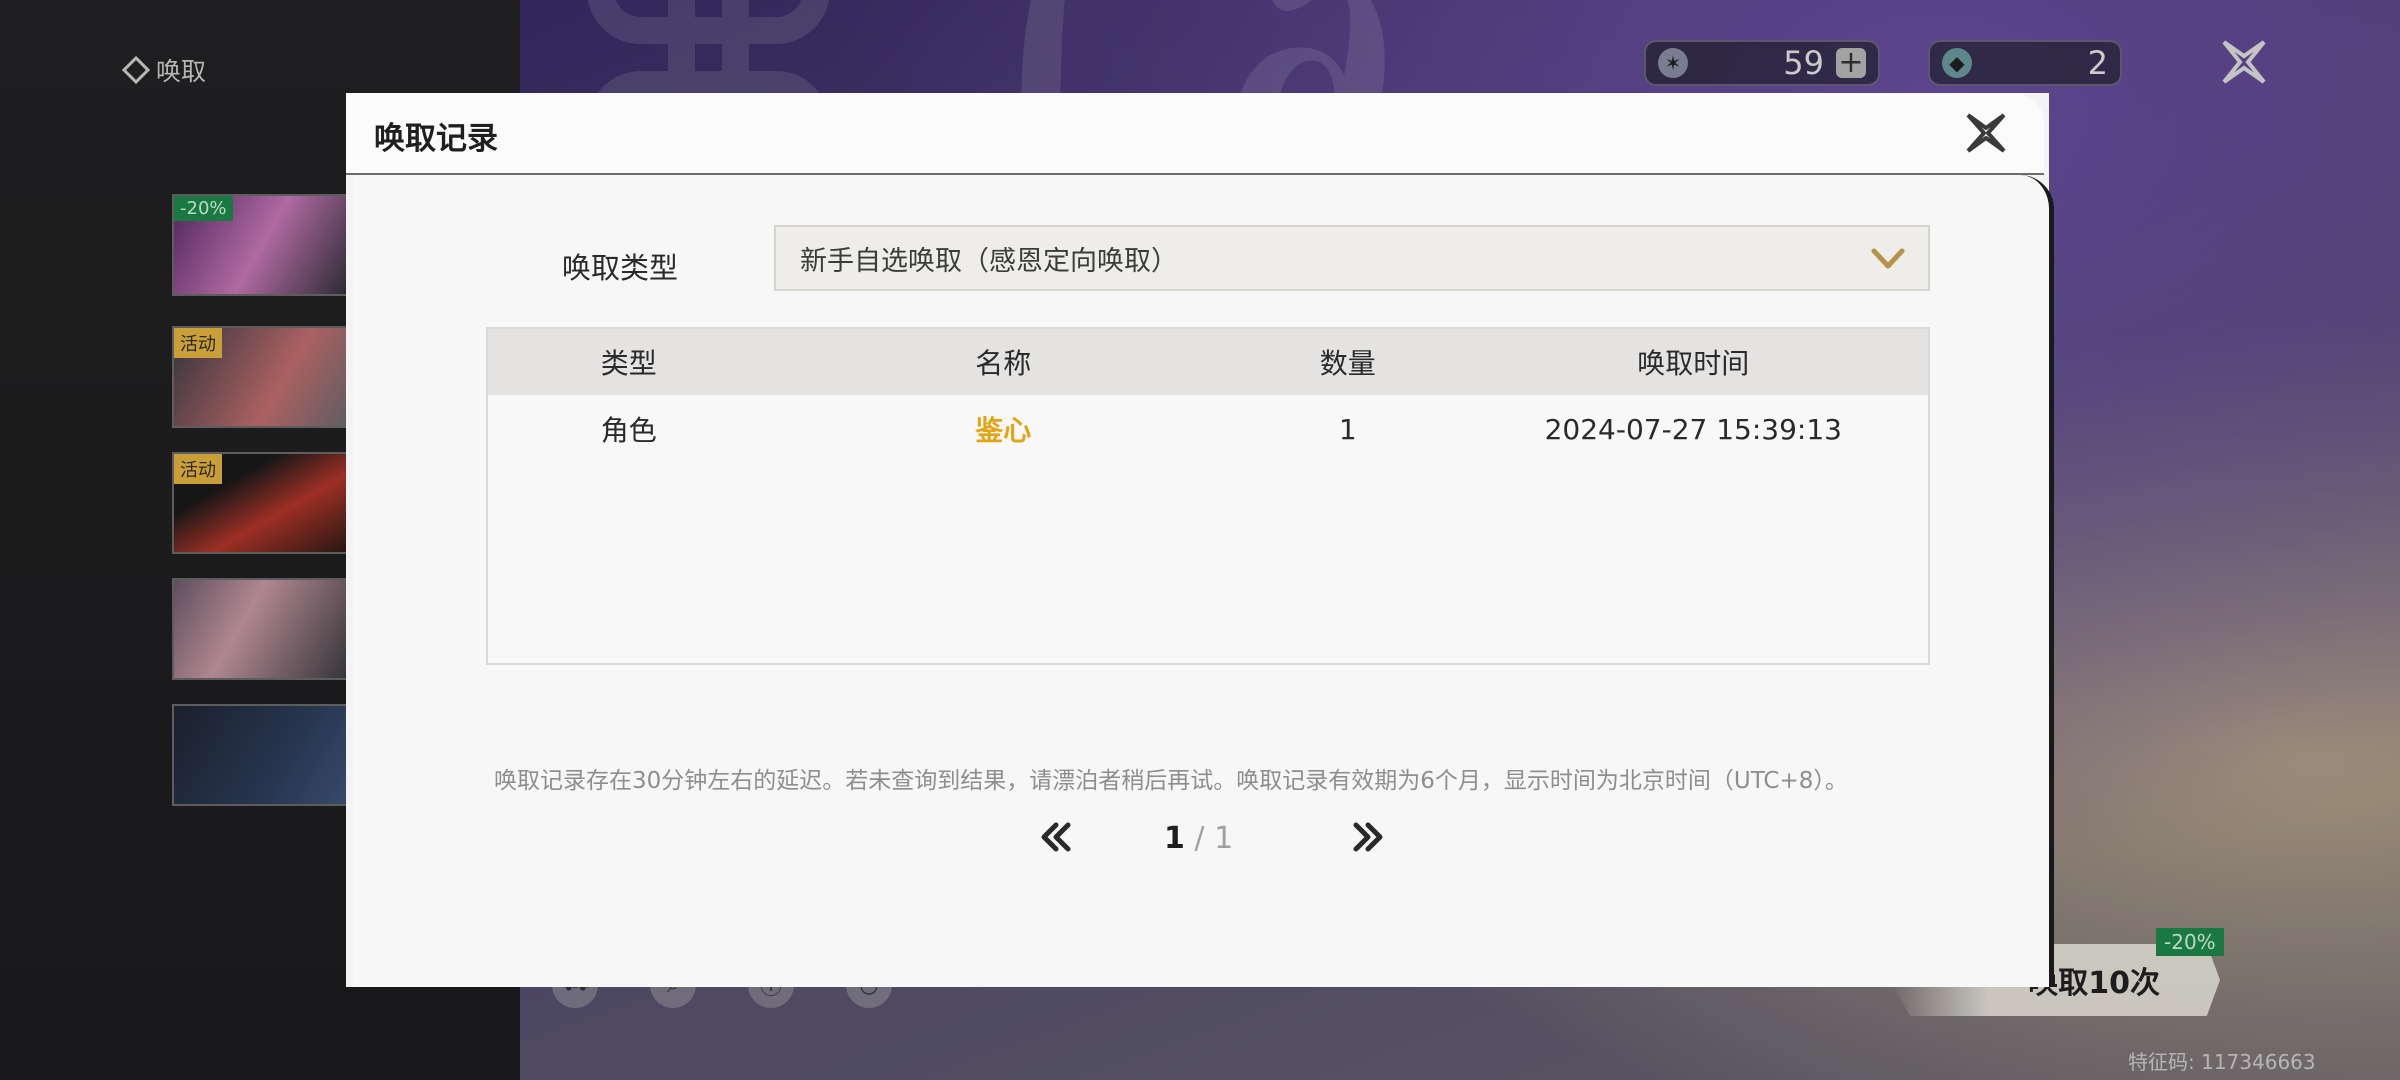  Describe the element at coordinates (628, 430) in the screenshot. I see `cell-type: 角色` at that location.